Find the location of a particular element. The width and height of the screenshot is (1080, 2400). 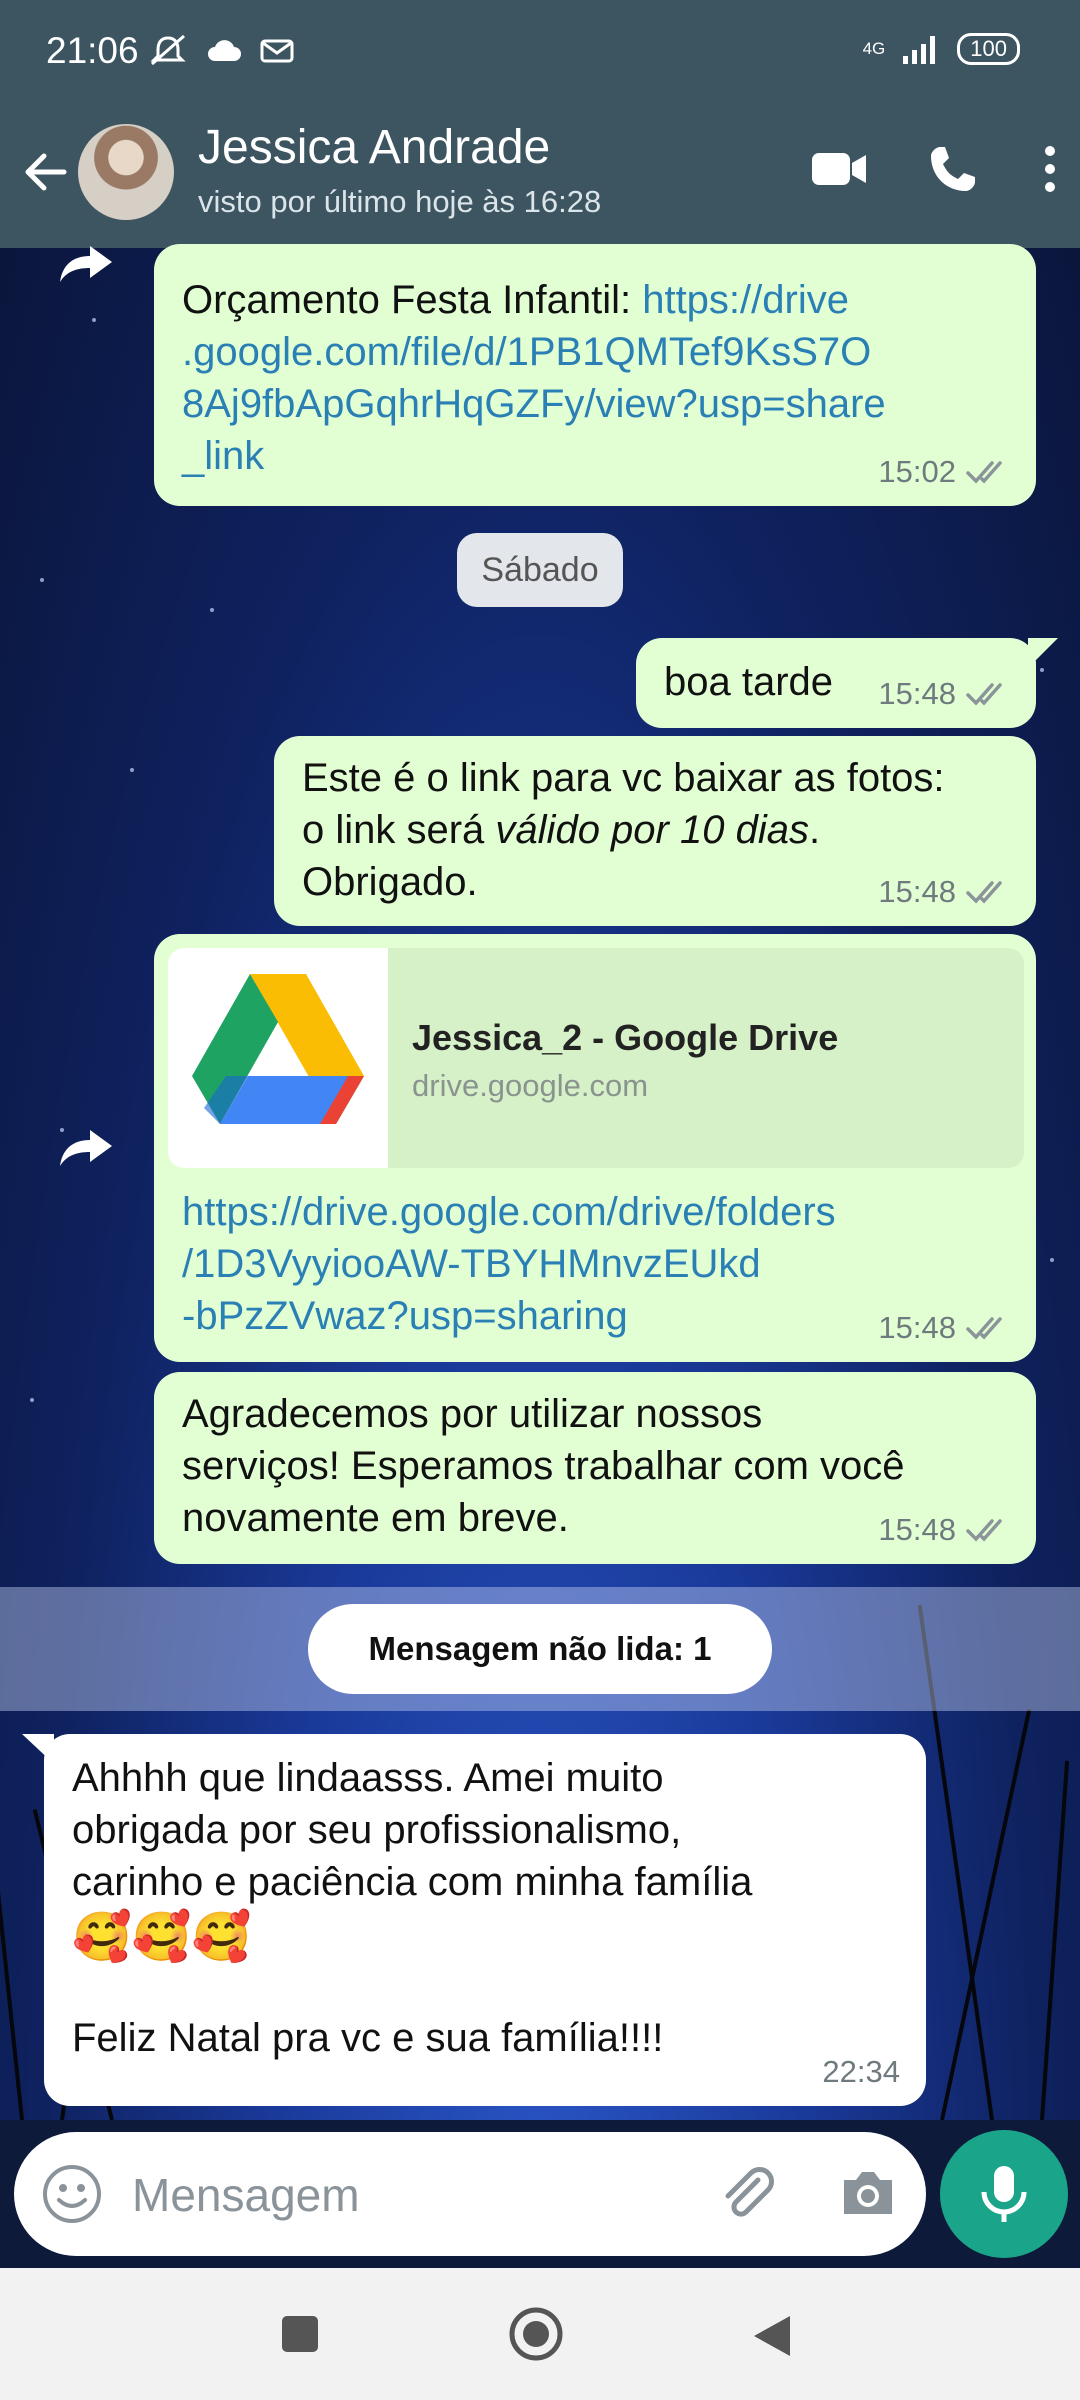

video-call-icon is located at coordinates (839, 171).